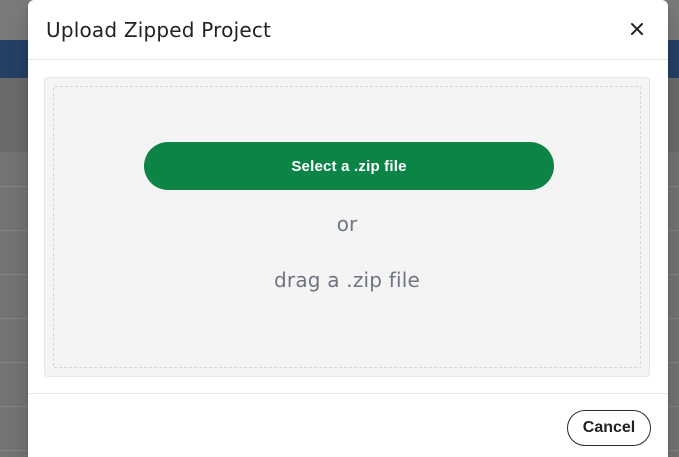  Describe the element at coordinates (347, 280) in the screenshot. I see `drag-instructions-text: drag a .zip file` at that location.